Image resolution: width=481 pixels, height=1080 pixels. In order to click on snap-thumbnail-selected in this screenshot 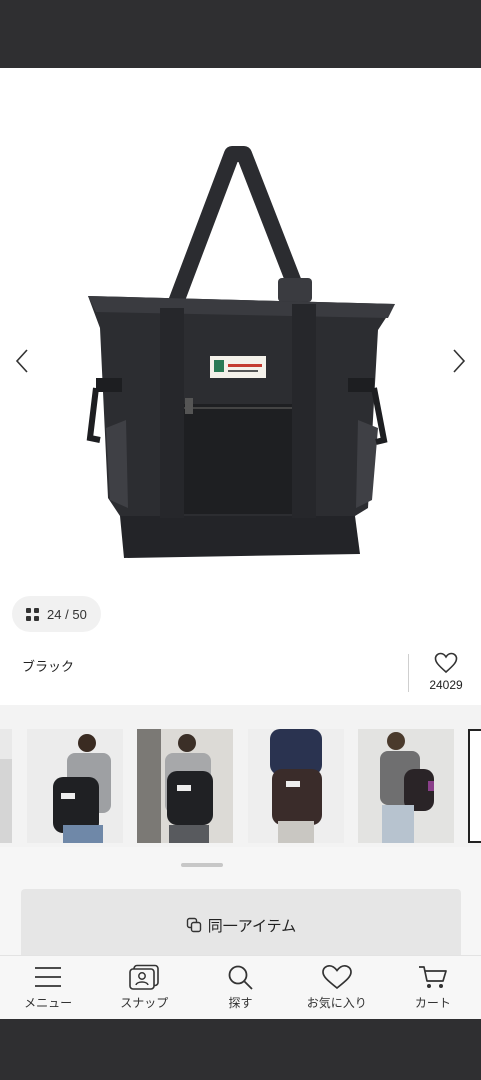, I will do `click(474, 786)`.